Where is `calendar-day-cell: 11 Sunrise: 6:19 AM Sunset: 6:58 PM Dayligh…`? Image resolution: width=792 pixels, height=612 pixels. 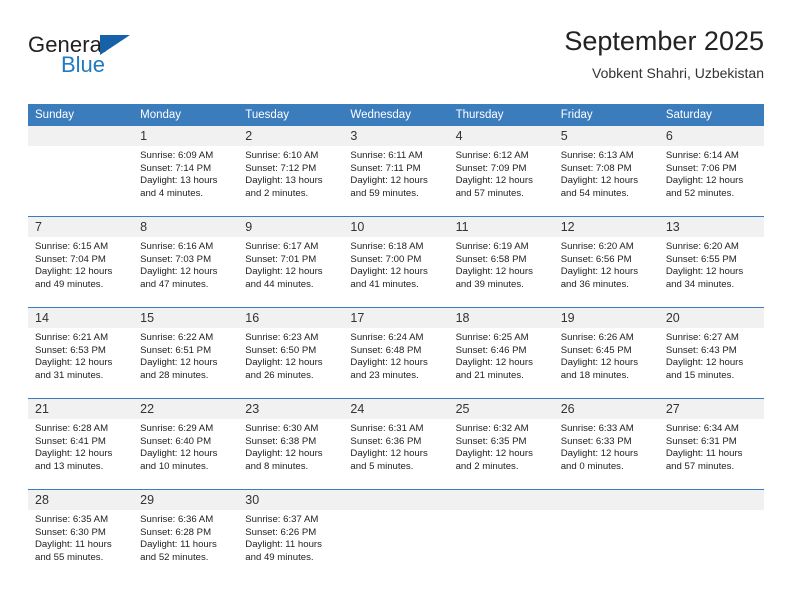
calendar-day-cell: 11 Sunrise: 6:19 AM Sunset: 6:58 PM Dayligh… is located at coordinates (501, 262).